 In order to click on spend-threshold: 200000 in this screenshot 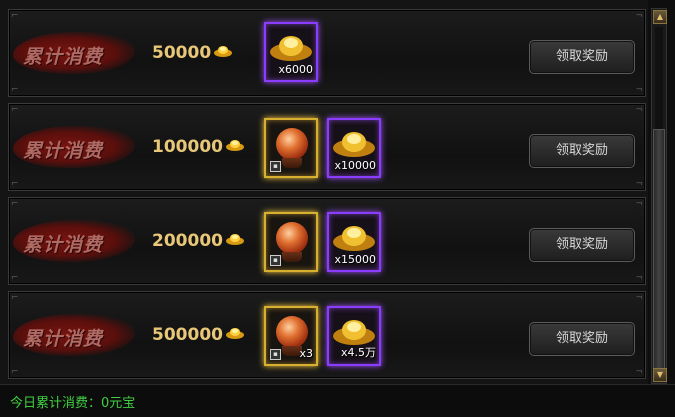, I will do `click(198, 241)`.